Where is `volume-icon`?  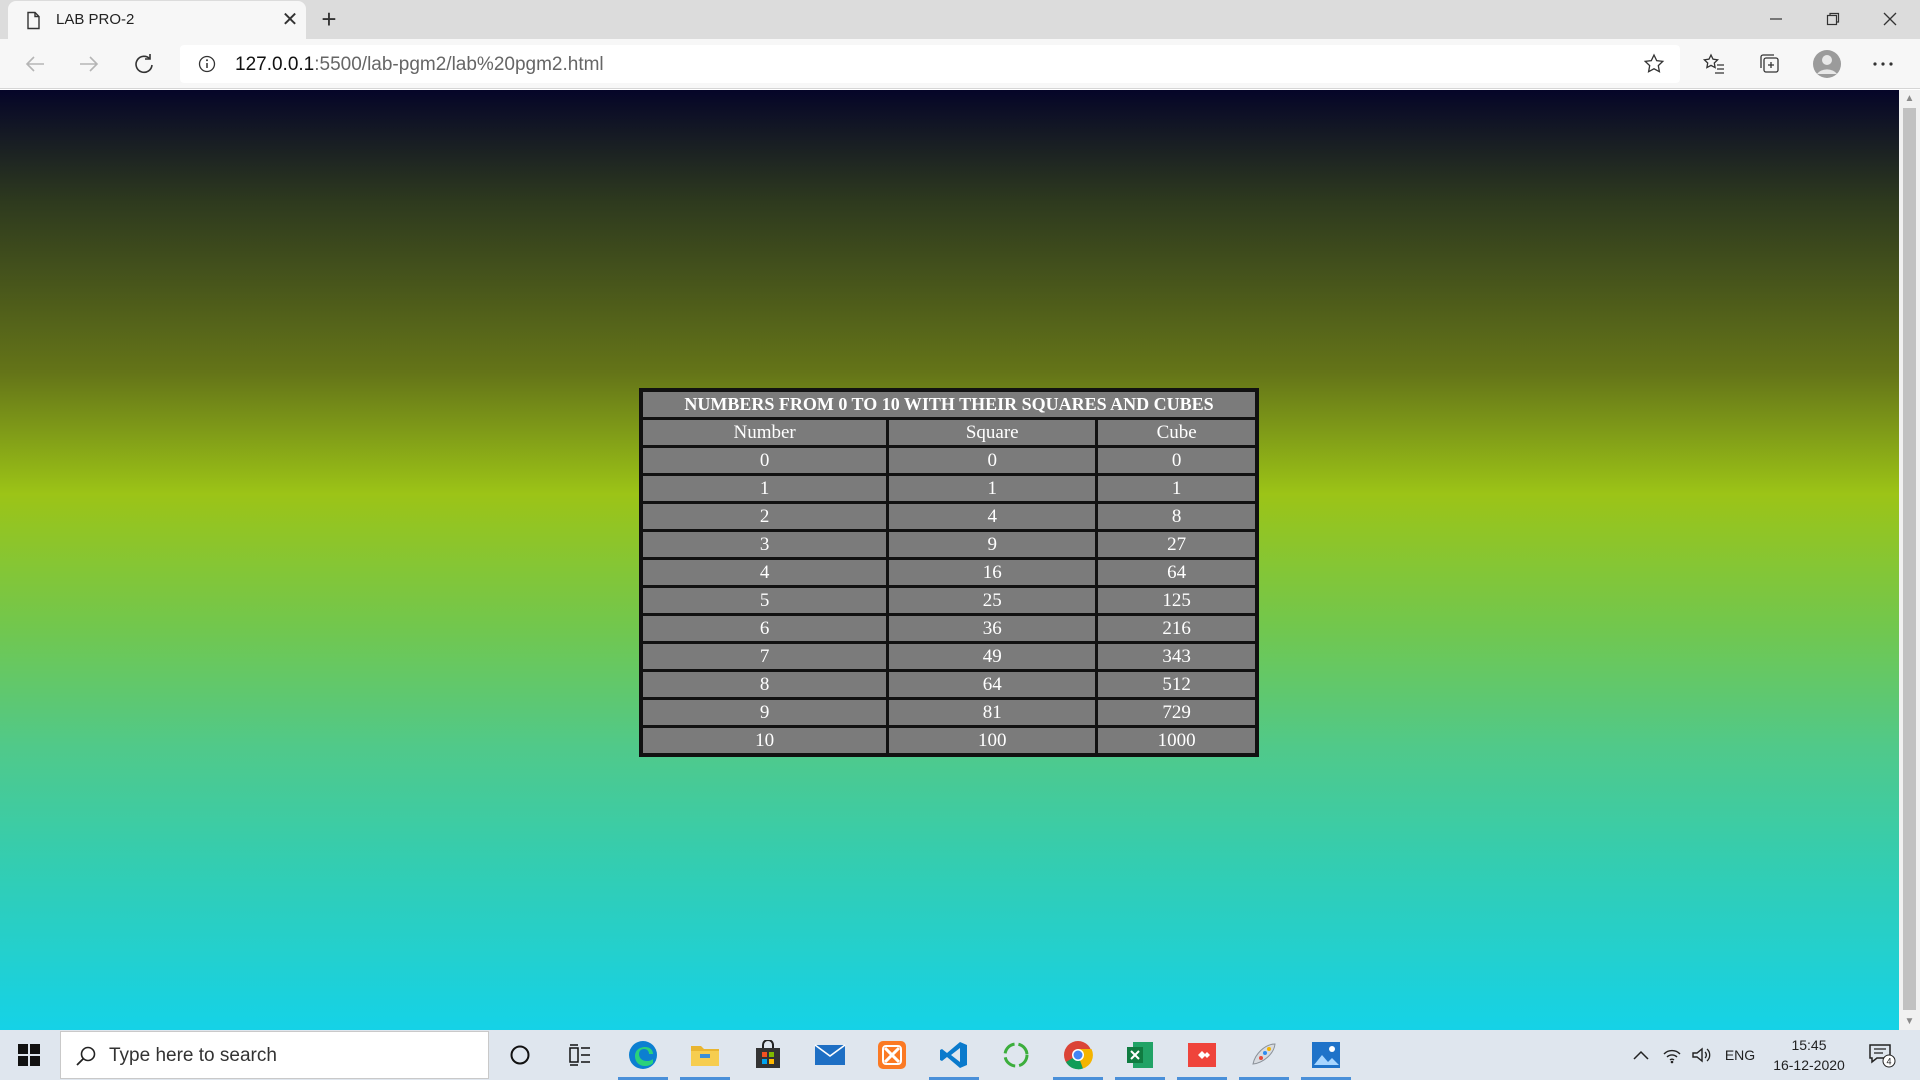 volume-icon is located at coordinates (1701, 1055).